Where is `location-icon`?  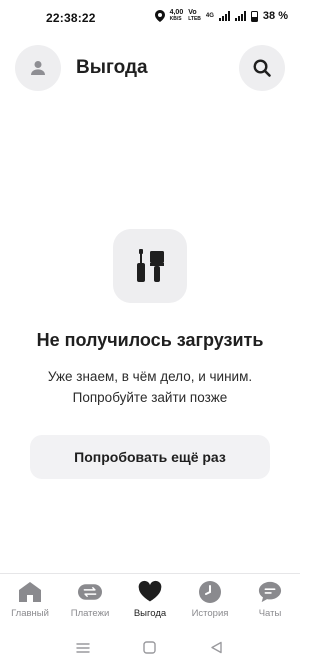 location-icon is located at coordinates (159, 16).